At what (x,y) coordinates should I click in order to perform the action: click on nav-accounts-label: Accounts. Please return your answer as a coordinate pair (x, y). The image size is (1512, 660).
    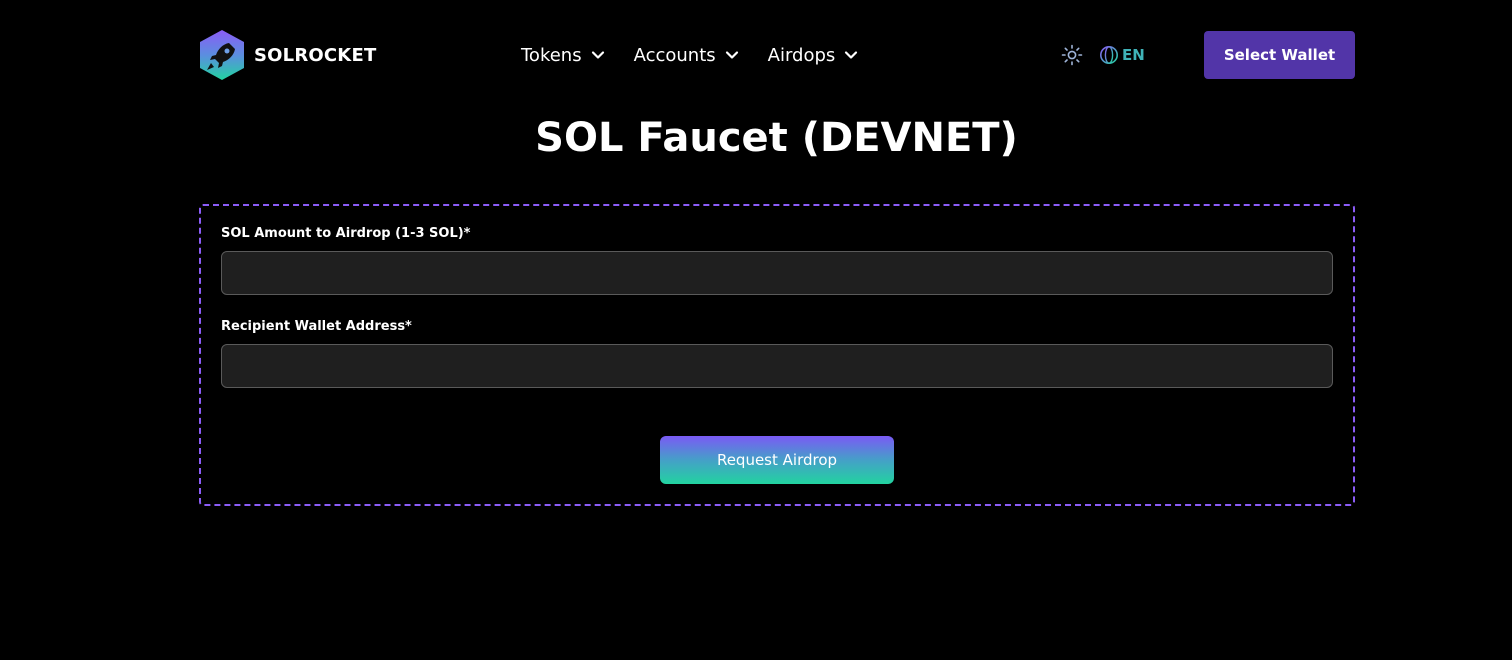
    Looking at the image, I should click on (674, 55).